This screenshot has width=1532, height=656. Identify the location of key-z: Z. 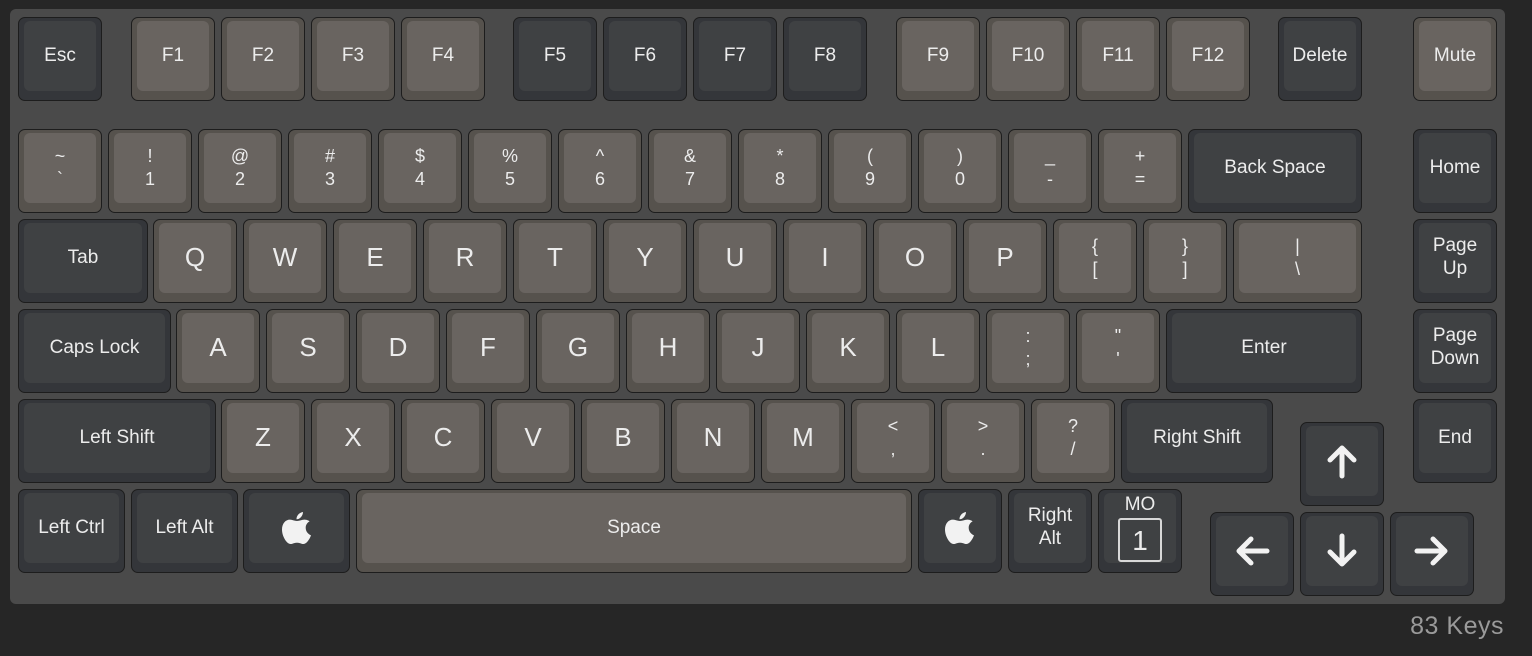
(263, 441).